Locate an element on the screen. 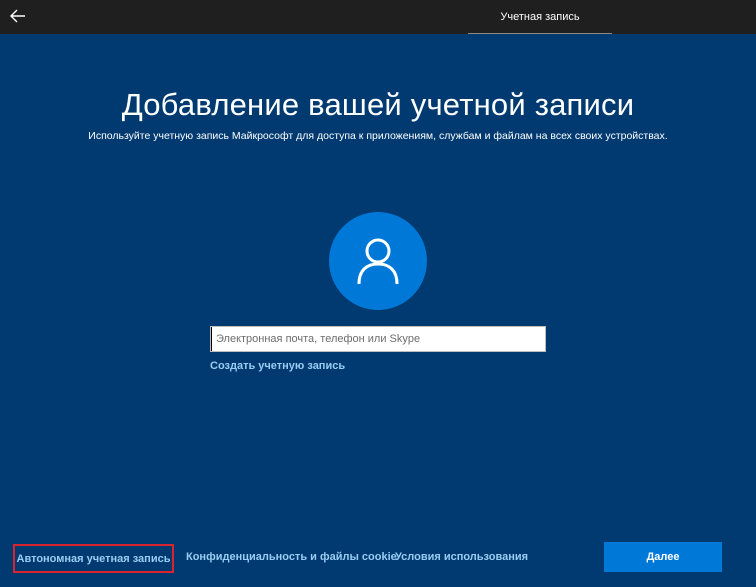  arrow-left-icon is located at coordinates (17, 16).